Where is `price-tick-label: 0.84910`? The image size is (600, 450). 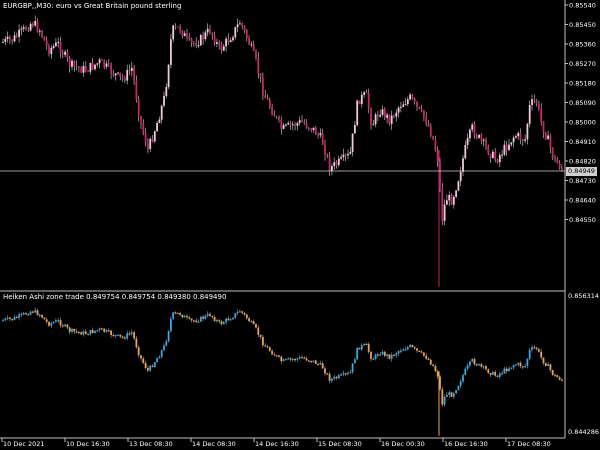 price-tick-label: 0.84910 is located at coordinates (582, 142).